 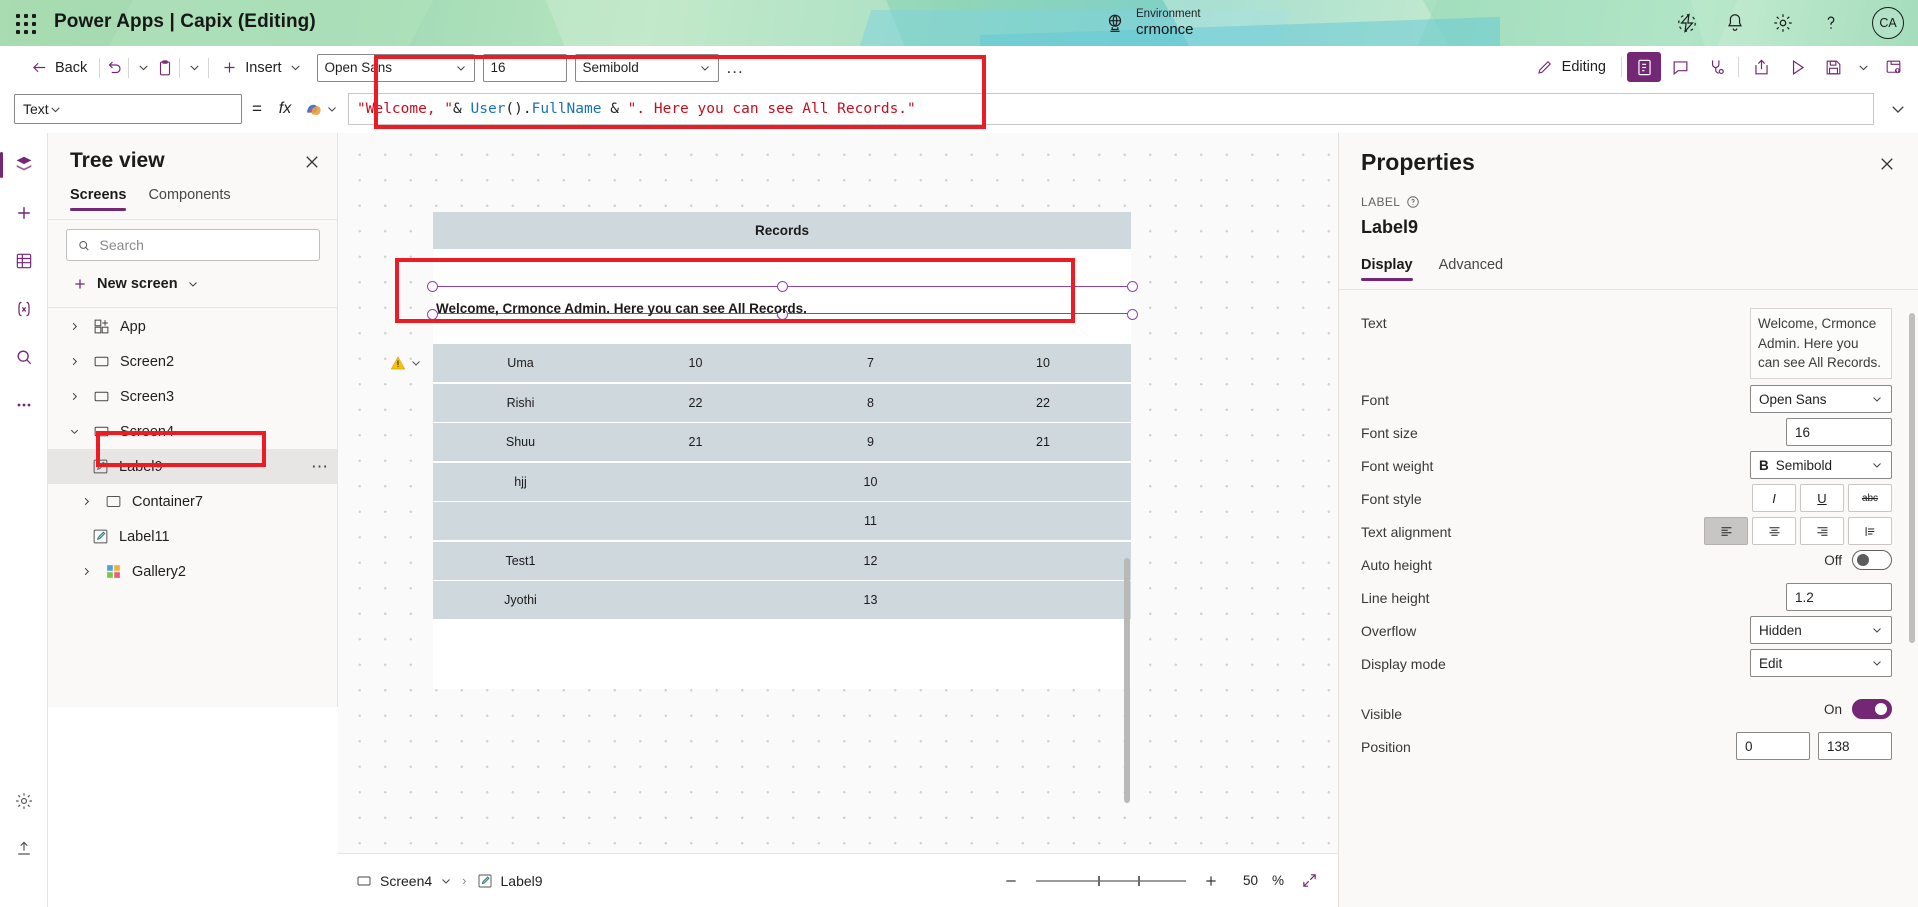 What do you see at coordinates (782, 600) in the screenshot?
I see `table-row: Jyothi 13` at bounding box center [782, 600].